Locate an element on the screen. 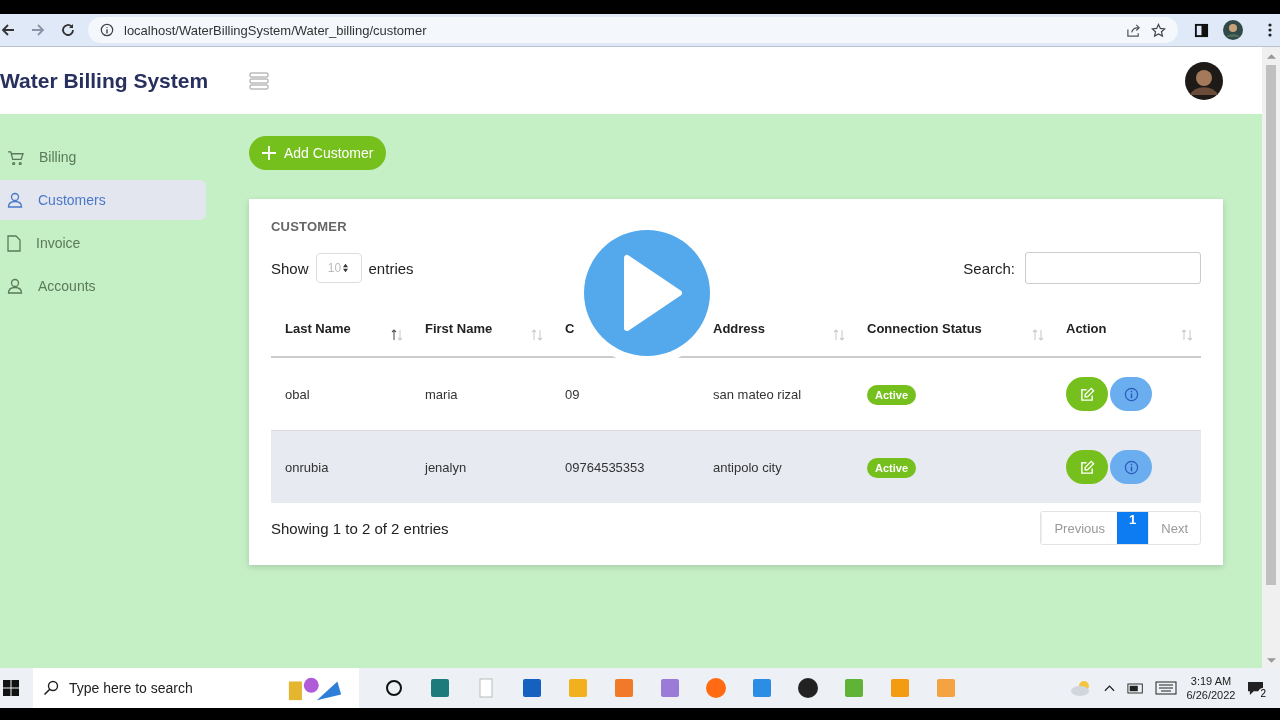 Image resolution: width=1280 pixels, height=720 pixels. table-cell: obal is located at coordinates (297, 394).